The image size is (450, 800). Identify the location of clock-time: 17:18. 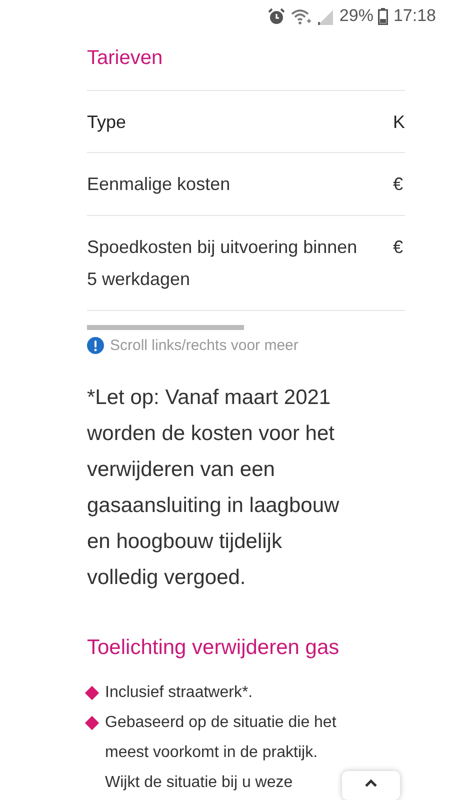
(414, 16).